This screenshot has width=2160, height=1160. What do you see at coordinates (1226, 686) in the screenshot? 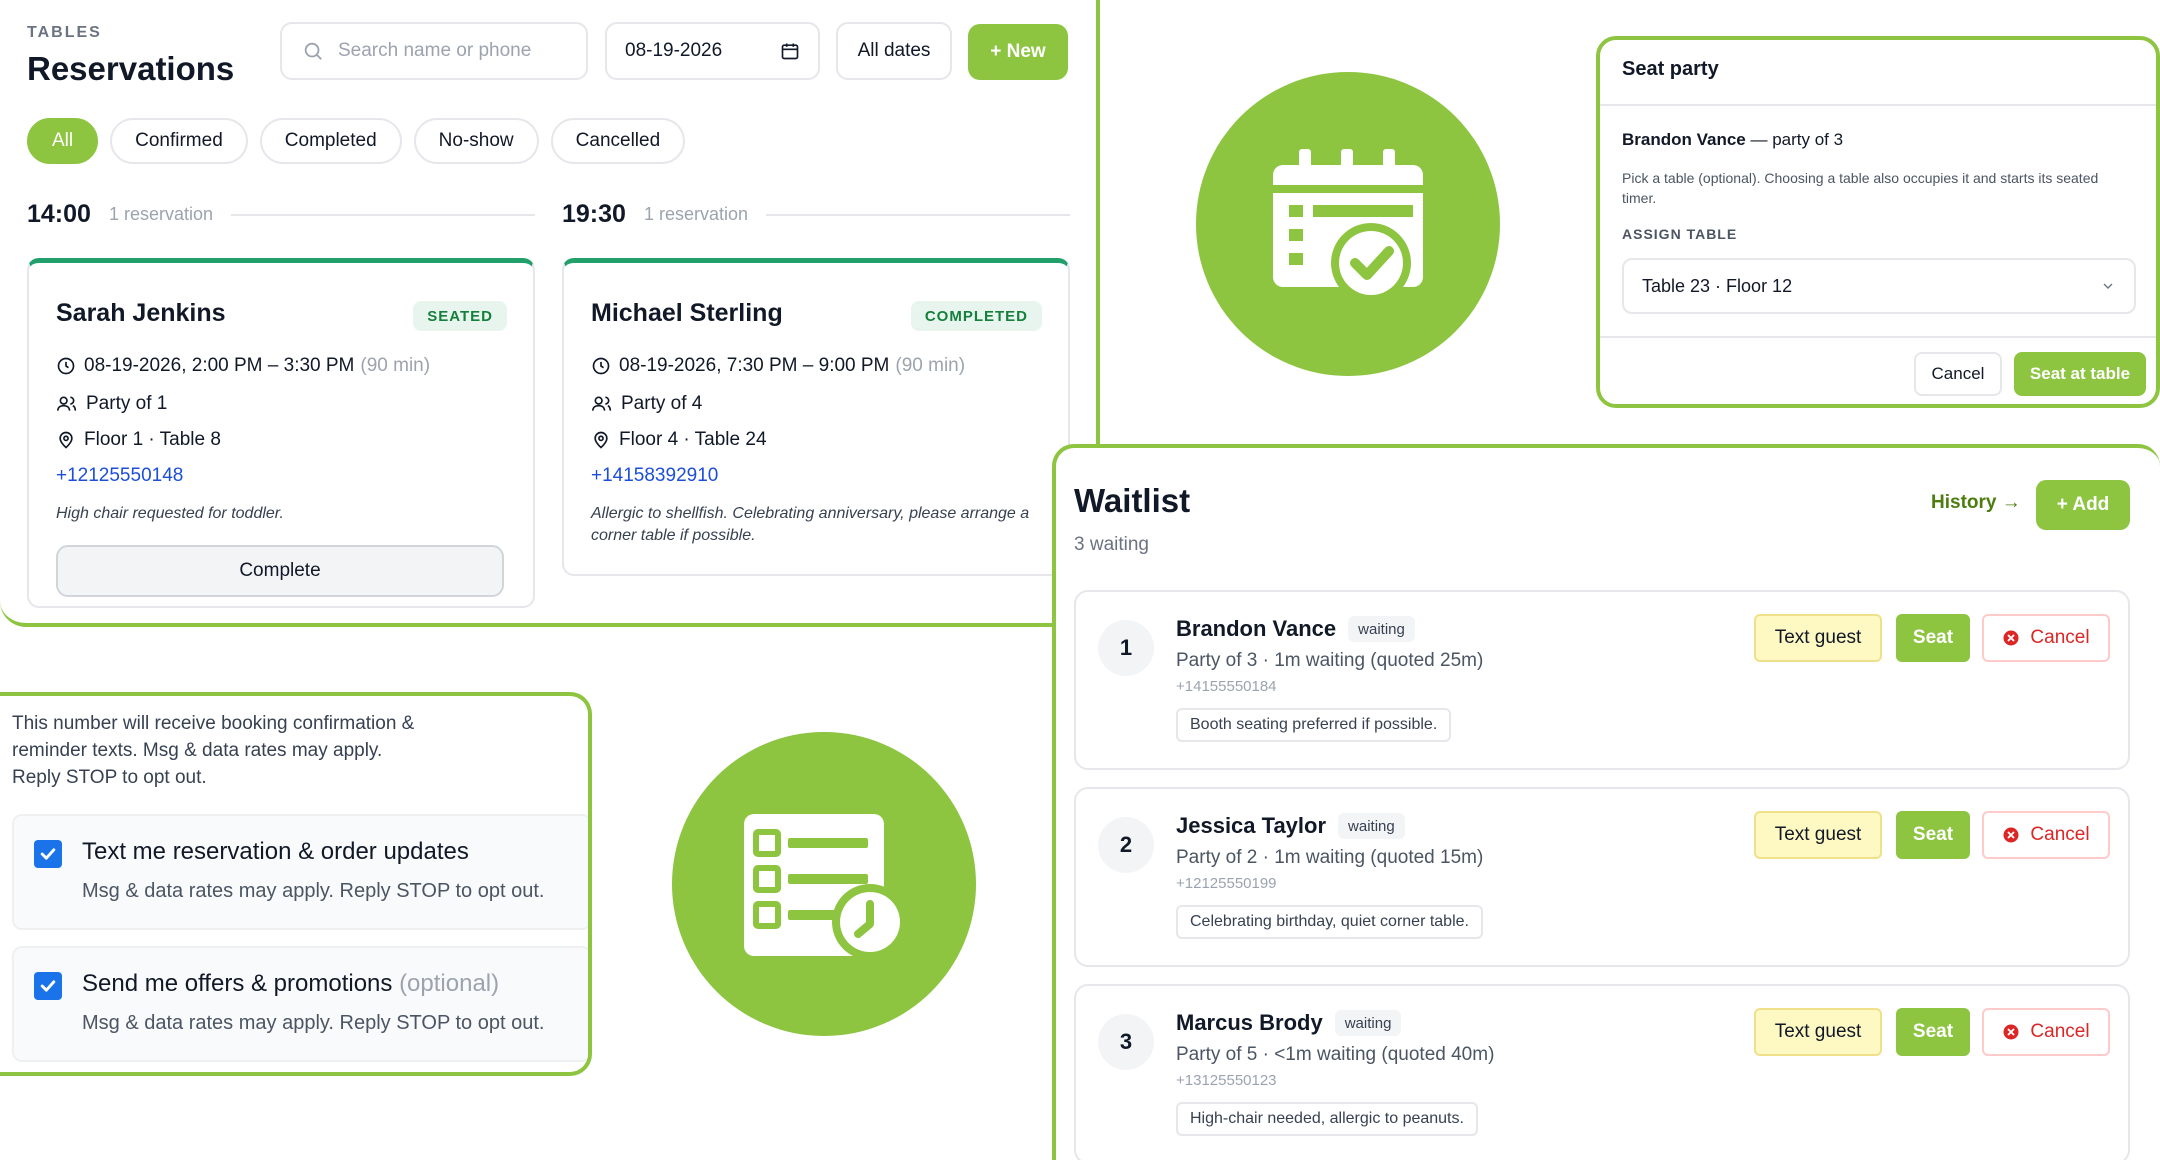
I see `guest-phone: +14155550184` at bounding box center [1226, 686].